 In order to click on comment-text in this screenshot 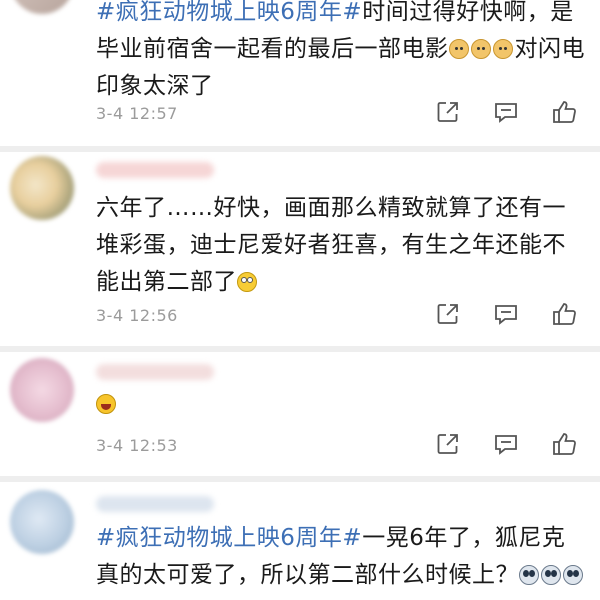, I will do `click(342, 404)`.